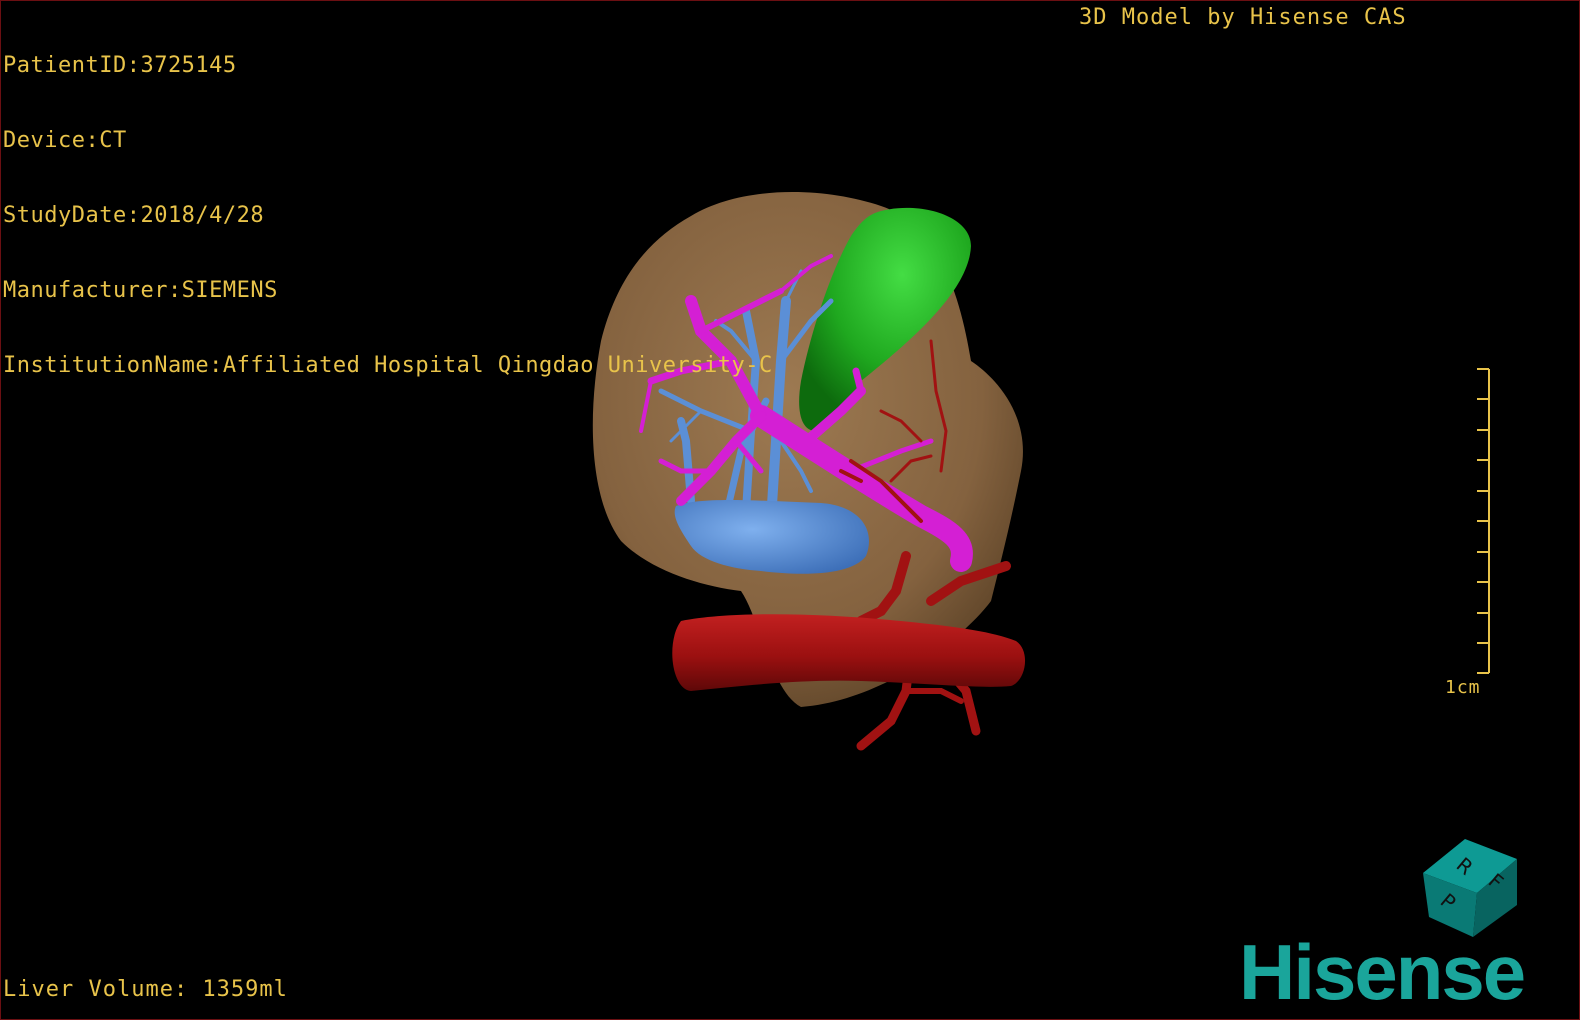 The width and height of the screenshot is (1580, 1020). Describe the element at coordinates (120, 65) in the screenshot. I see `patient-id-text: PatientID:3725145` at that location.